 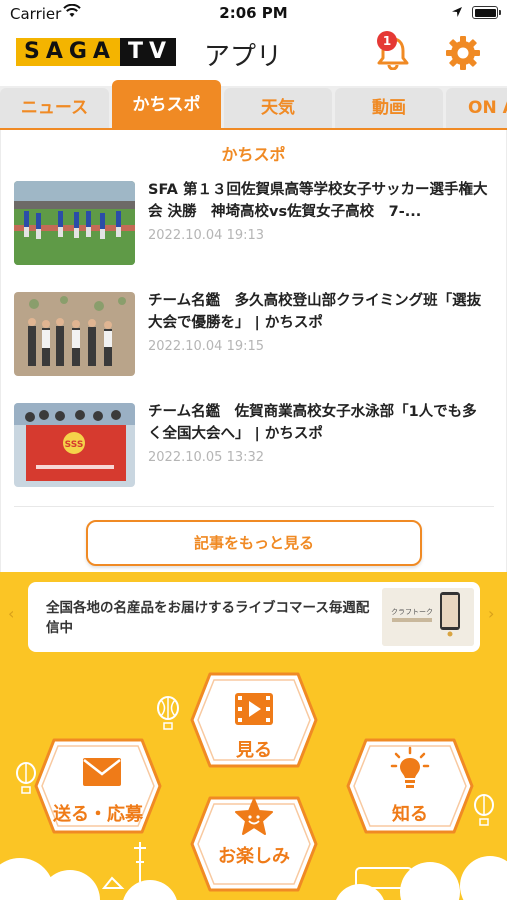 I want to click on location-arrow-icon, so click(x=457, y=12).